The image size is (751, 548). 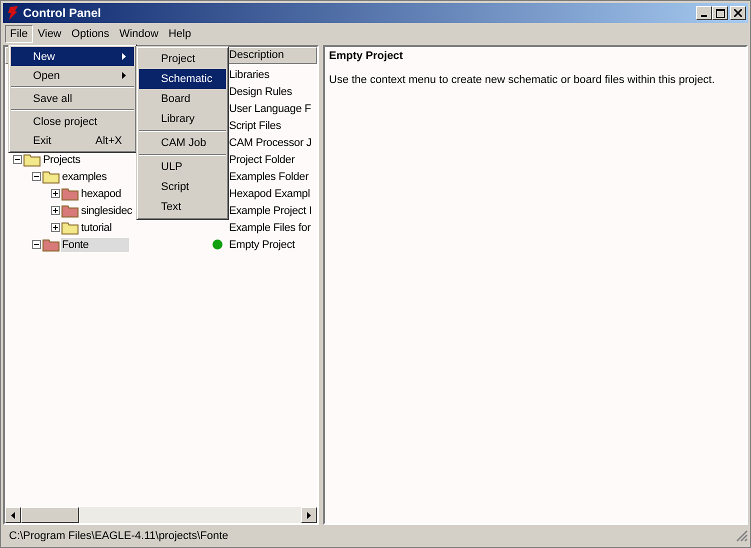 I want to click on minimize-button, so click(x=704, y=13).